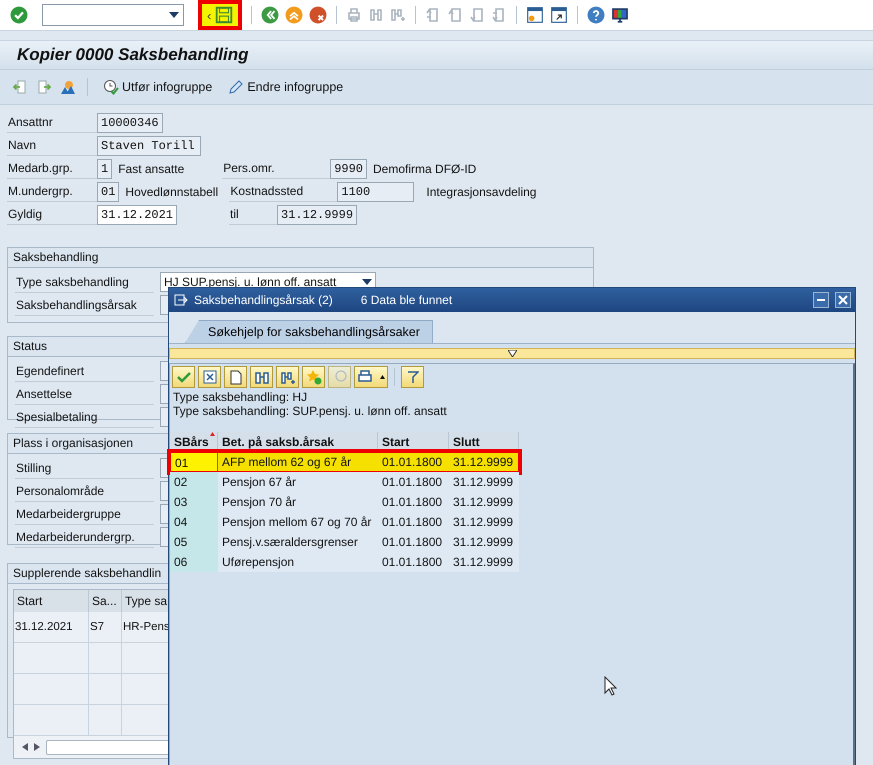 This screenshot has width=873, height=765. What do you see at coordinates (84, 537) in the screenshot?
I see `field-label: Medarbeiderundergrp.` at bounding box center [84, 537].